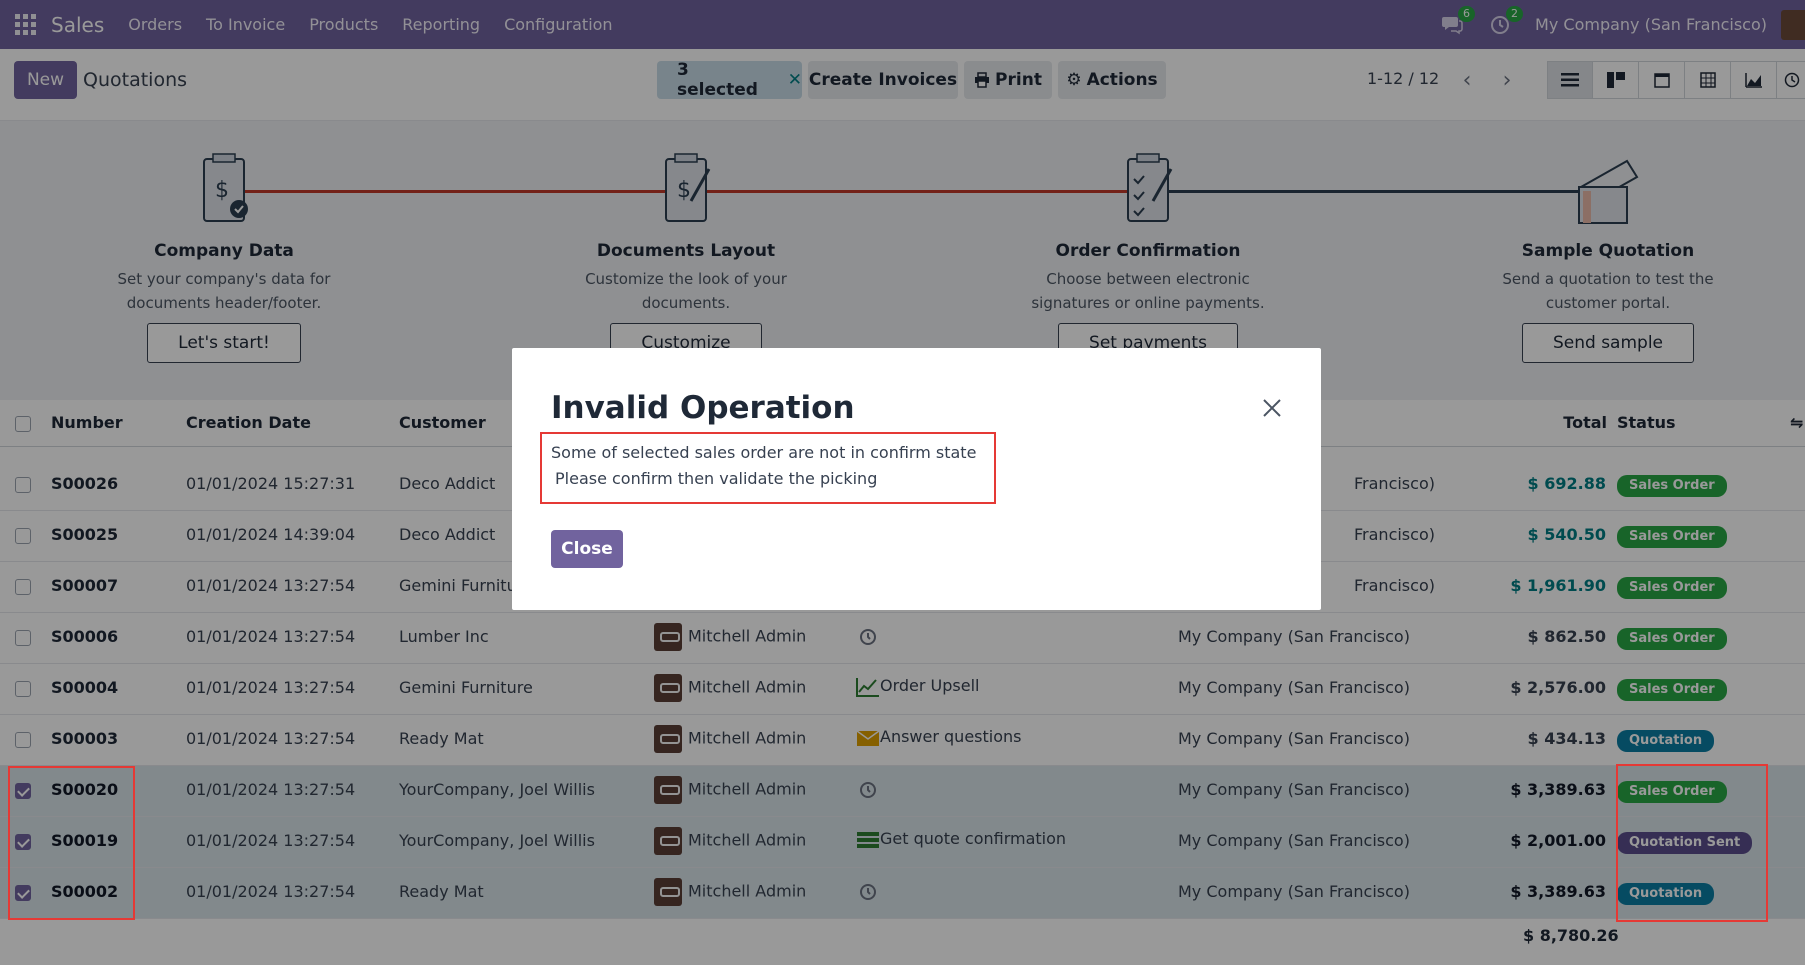  Describe the element at coordinates (587, 549) in the screenshot. I see `close-button: Close` at that location.